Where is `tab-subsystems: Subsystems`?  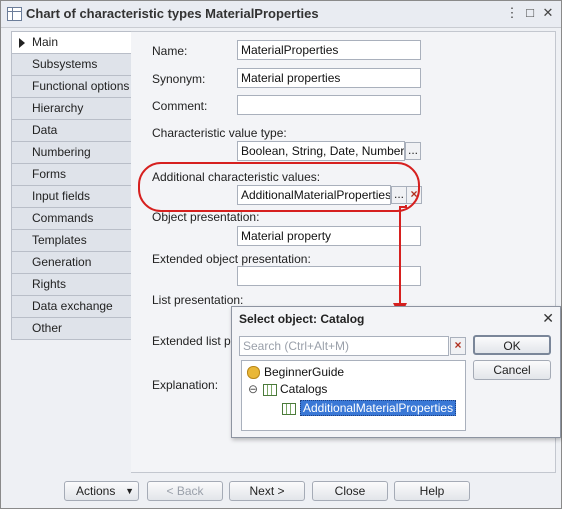 tab-subsystems: Subsystems is located at coordinates (71, 64).